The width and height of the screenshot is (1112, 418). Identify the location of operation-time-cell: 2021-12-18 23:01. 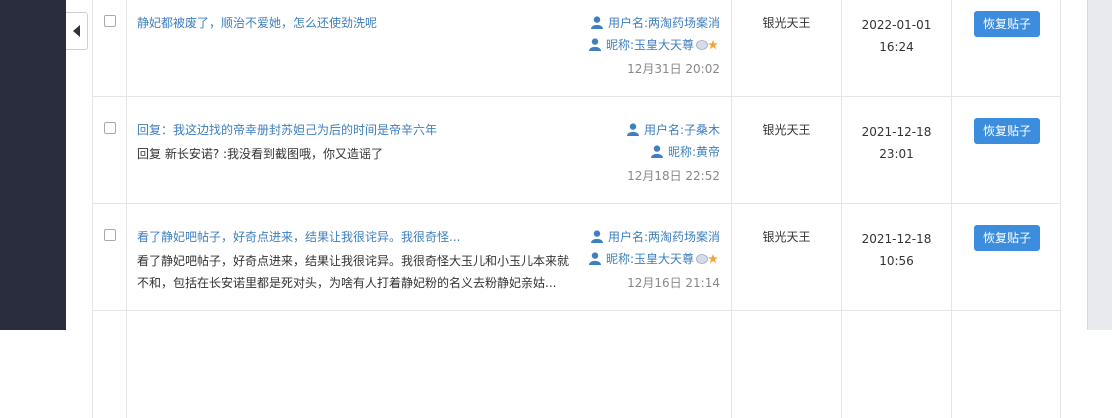
(897, 150).